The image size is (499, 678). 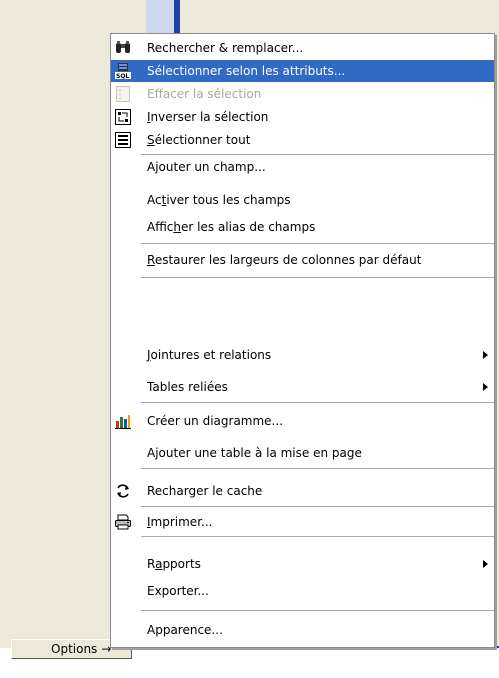 I want to click on menu-item-label: Rapports, so click(x=174, y=564).